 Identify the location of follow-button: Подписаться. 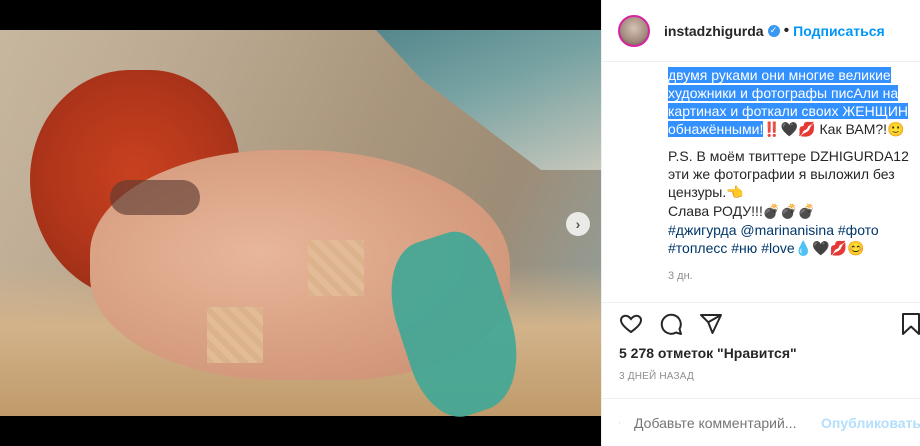
(839, 31).